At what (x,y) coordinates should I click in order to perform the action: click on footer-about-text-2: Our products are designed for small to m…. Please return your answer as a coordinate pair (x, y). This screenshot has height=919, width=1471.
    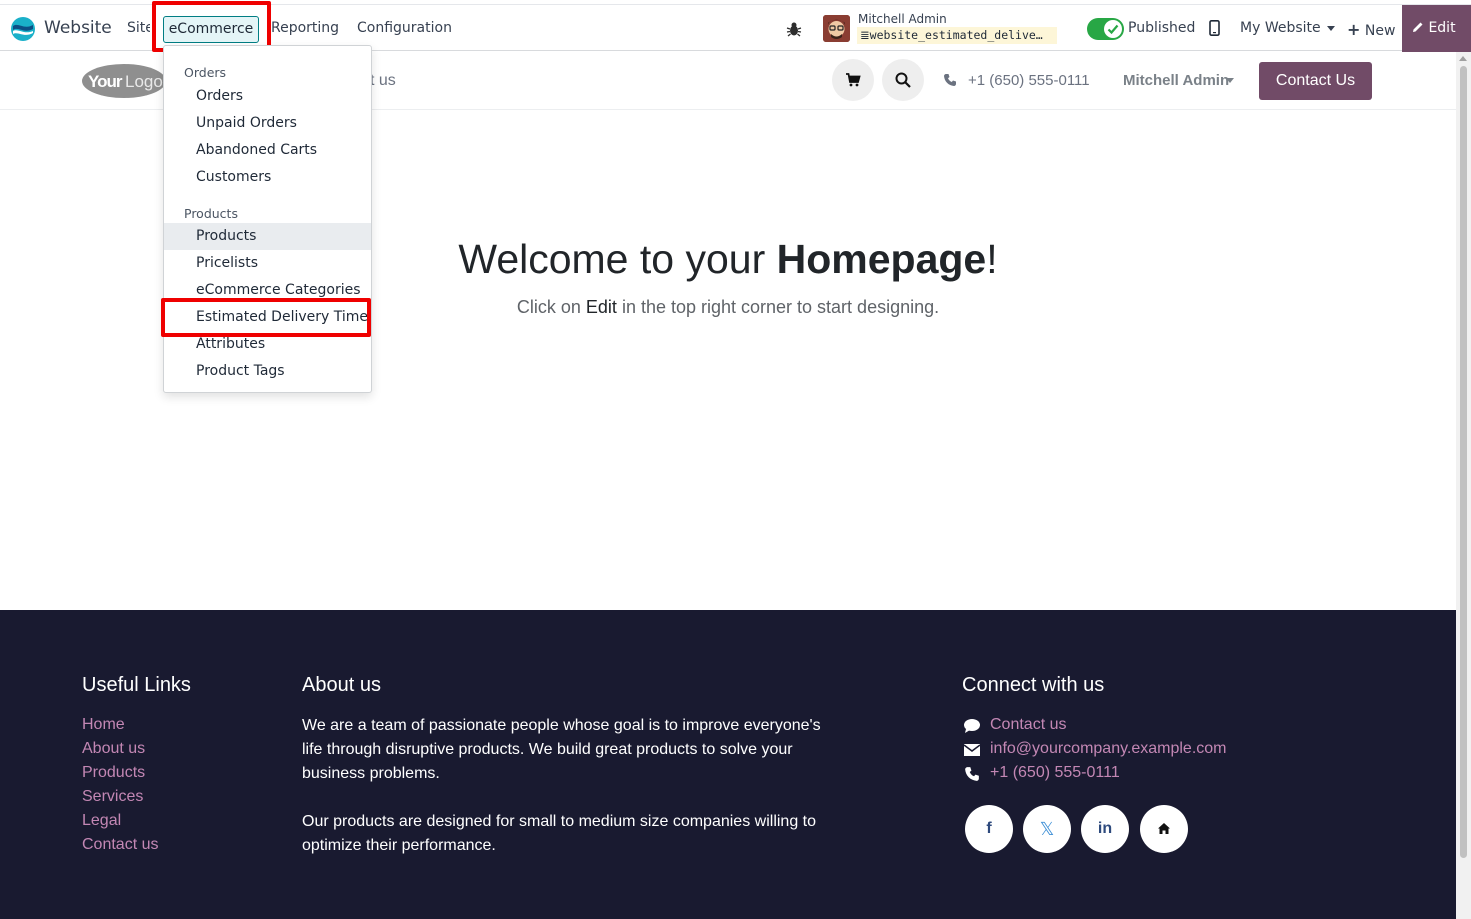
    Looking at the image, I should click on (559, 833).